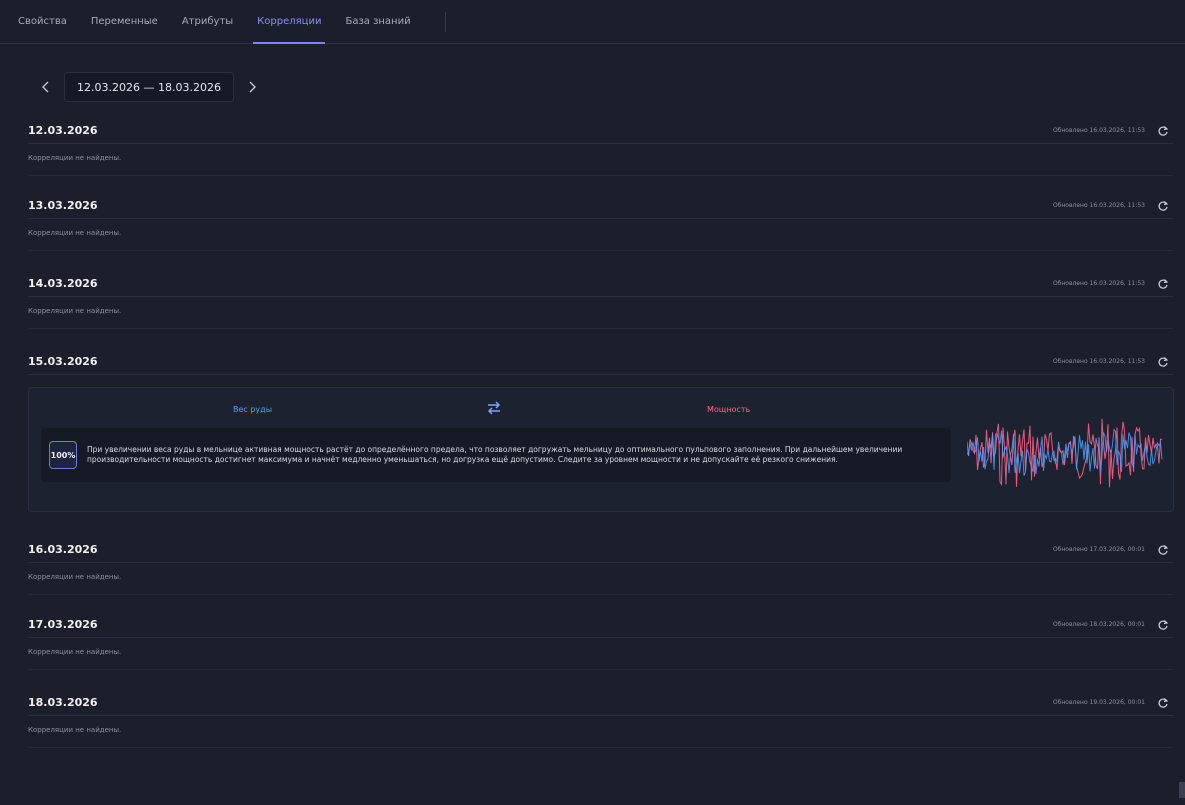 This screenshot has width=1185, height=805. Describe the element at coordinates (600, 625) in the screenshot. I see `day-header: 17.03.2026 Обновлено 18.03.2026, 00:01` at that location.